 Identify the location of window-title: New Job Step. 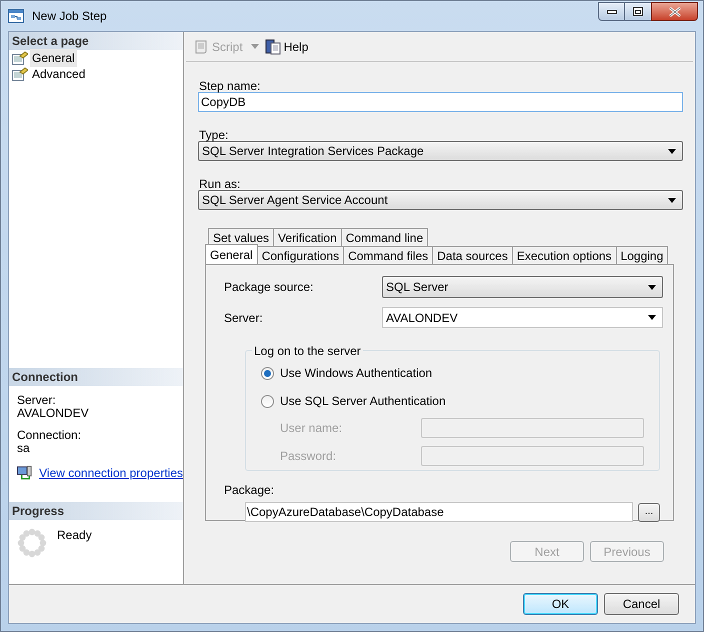
(69, 16).